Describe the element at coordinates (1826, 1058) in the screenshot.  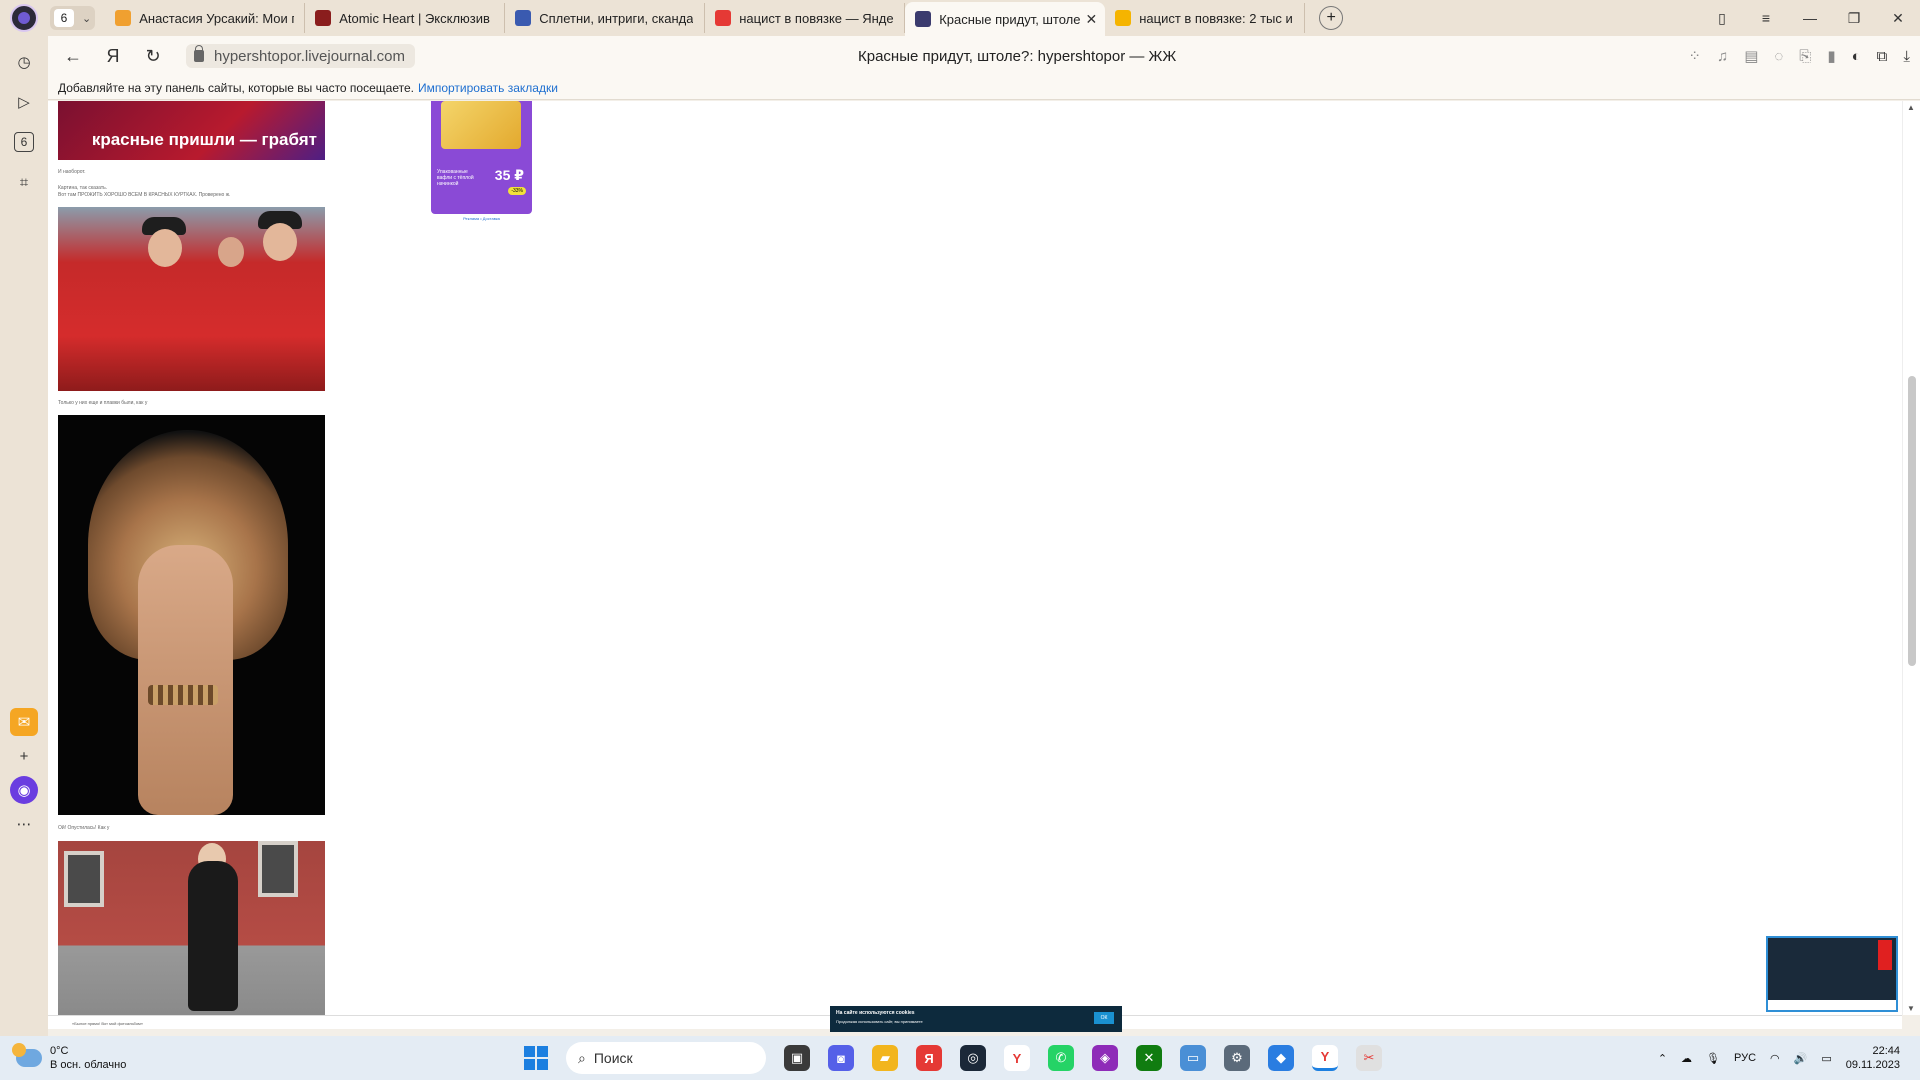
I see `battery-icon: ▭` at that location.